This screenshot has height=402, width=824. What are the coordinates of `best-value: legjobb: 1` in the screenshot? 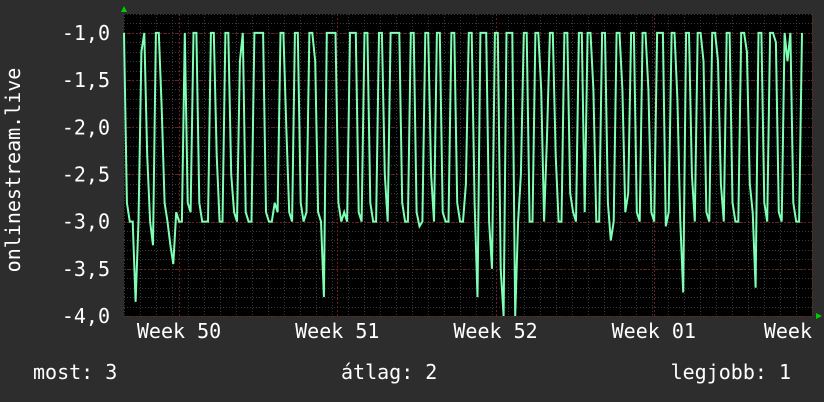 It's located at (730, 372).